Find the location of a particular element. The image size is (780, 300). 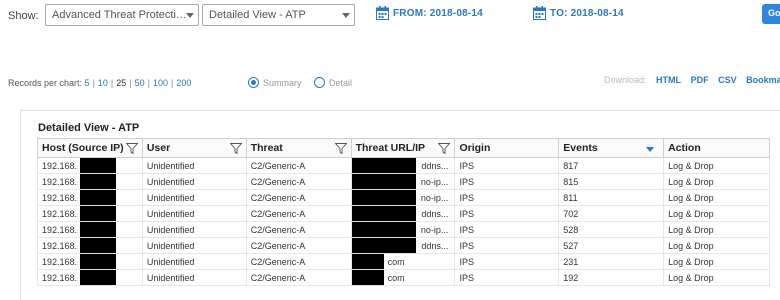

records-option-5: 5 is located at coordinates (87, 83).